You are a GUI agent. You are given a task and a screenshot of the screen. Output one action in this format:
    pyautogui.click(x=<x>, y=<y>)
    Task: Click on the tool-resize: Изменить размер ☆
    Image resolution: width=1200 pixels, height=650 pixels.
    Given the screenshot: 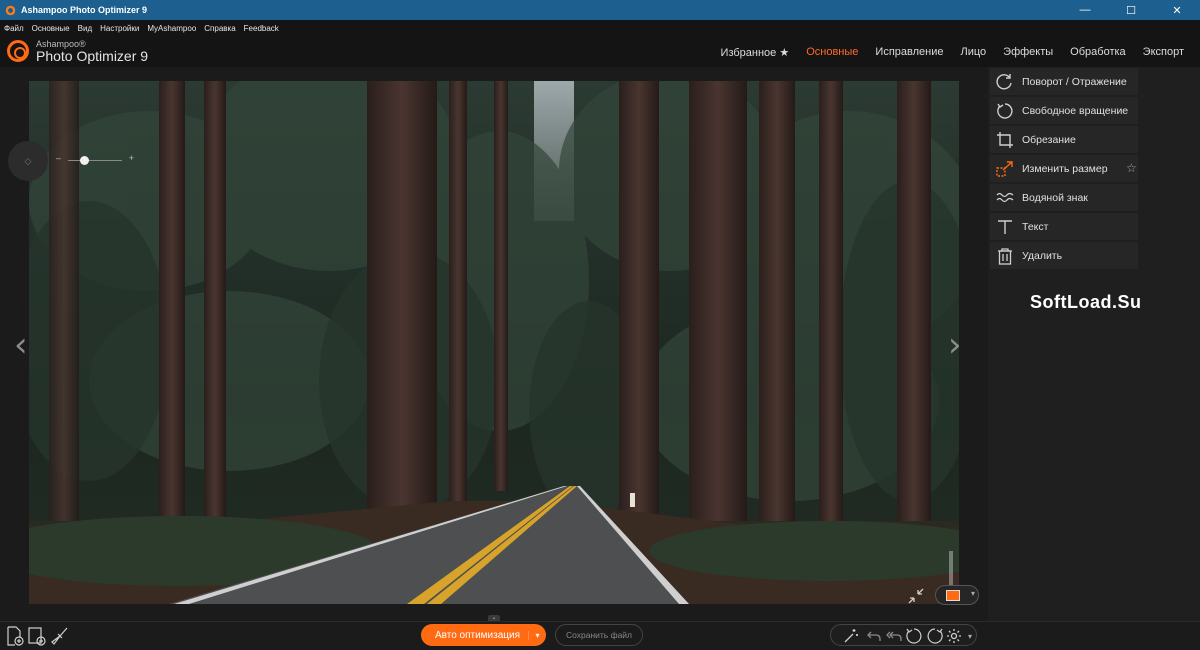 What is the action you would take?
    pyautogui.click(x=1064, y=168)
    